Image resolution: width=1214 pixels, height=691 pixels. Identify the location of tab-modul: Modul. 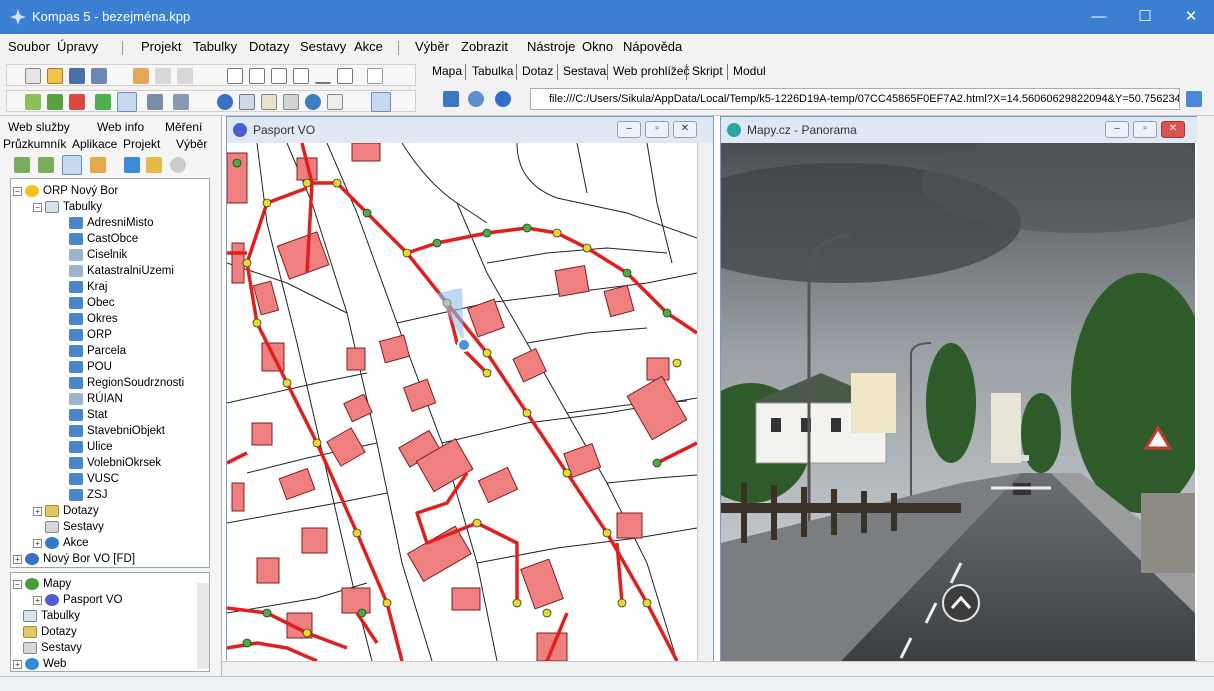
(749, 71).